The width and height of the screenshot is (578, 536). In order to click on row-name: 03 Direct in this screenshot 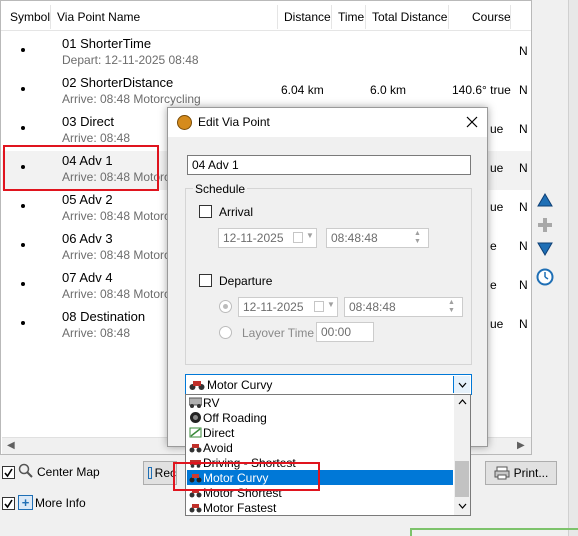, I will do `click(88, 121)`.